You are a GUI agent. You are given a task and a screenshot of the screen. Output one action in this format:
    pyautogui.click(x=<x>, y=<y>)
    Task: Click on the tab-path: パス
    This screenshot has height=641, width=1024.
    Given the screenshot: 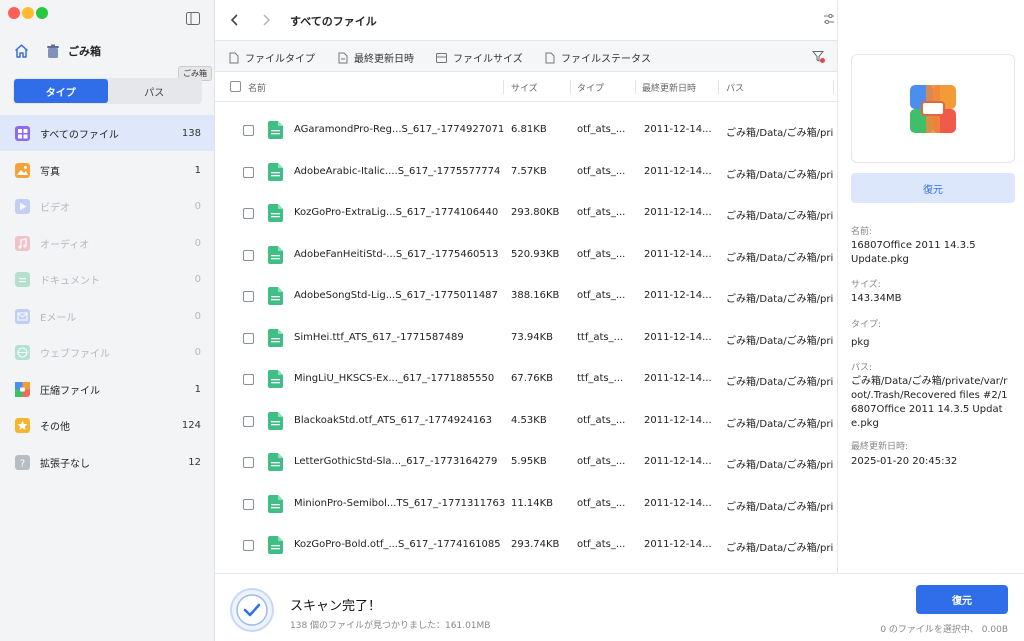 What is the action you would take?
    pyautogui.click(x=155, y=91)
    